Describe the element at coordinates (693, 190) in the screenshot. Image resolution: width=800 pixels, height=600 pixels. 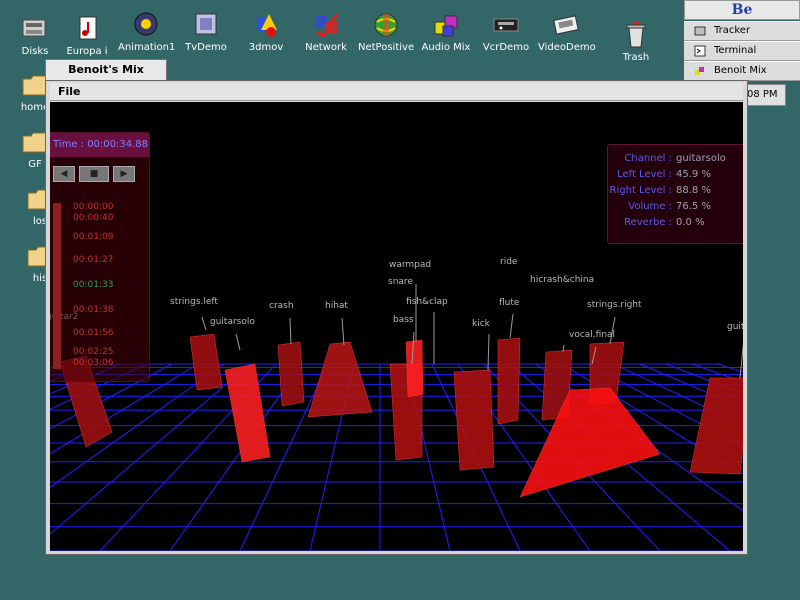
I see `right-level-value: 88.8 %` at that location.